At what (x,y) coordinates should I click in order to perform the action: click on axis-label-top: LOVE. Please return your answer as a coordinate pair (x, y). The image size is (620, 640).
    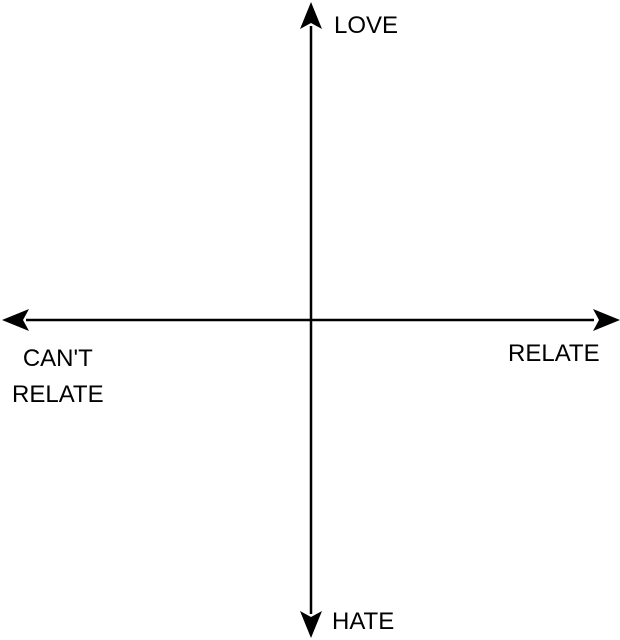
    Looking at the image, I should click on (366, 25).